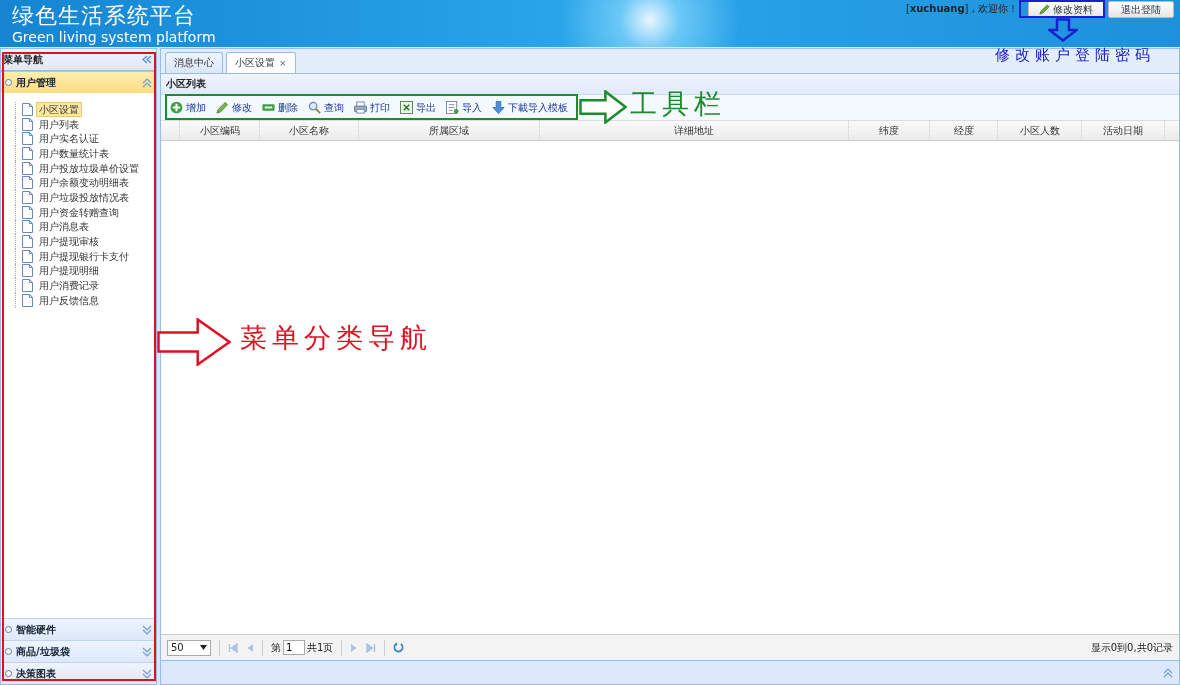 The width and height of the screenshot is (1180, 685). I want to click on sidebar-title: 菜单导航, so click(23, 59).